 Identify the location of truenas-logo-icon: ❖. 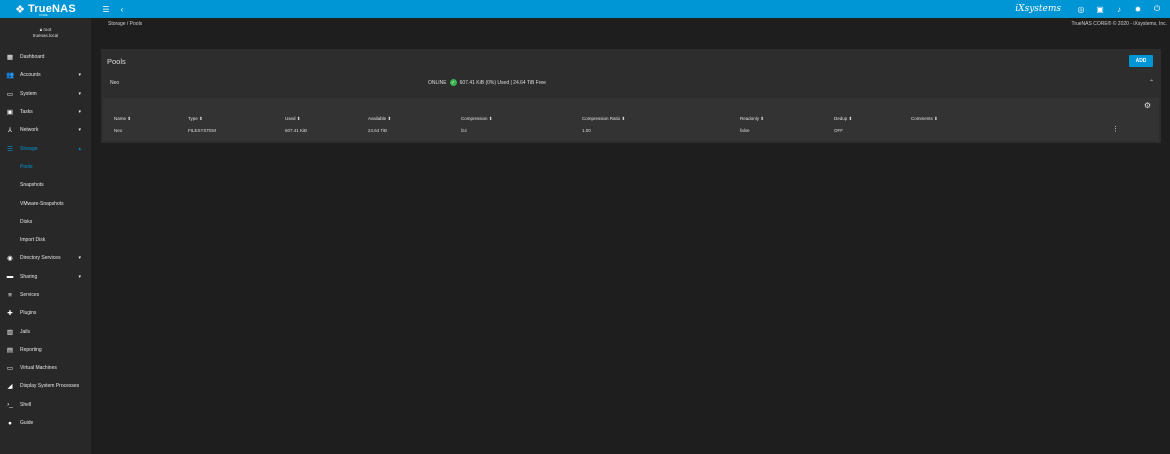
(20, 9).